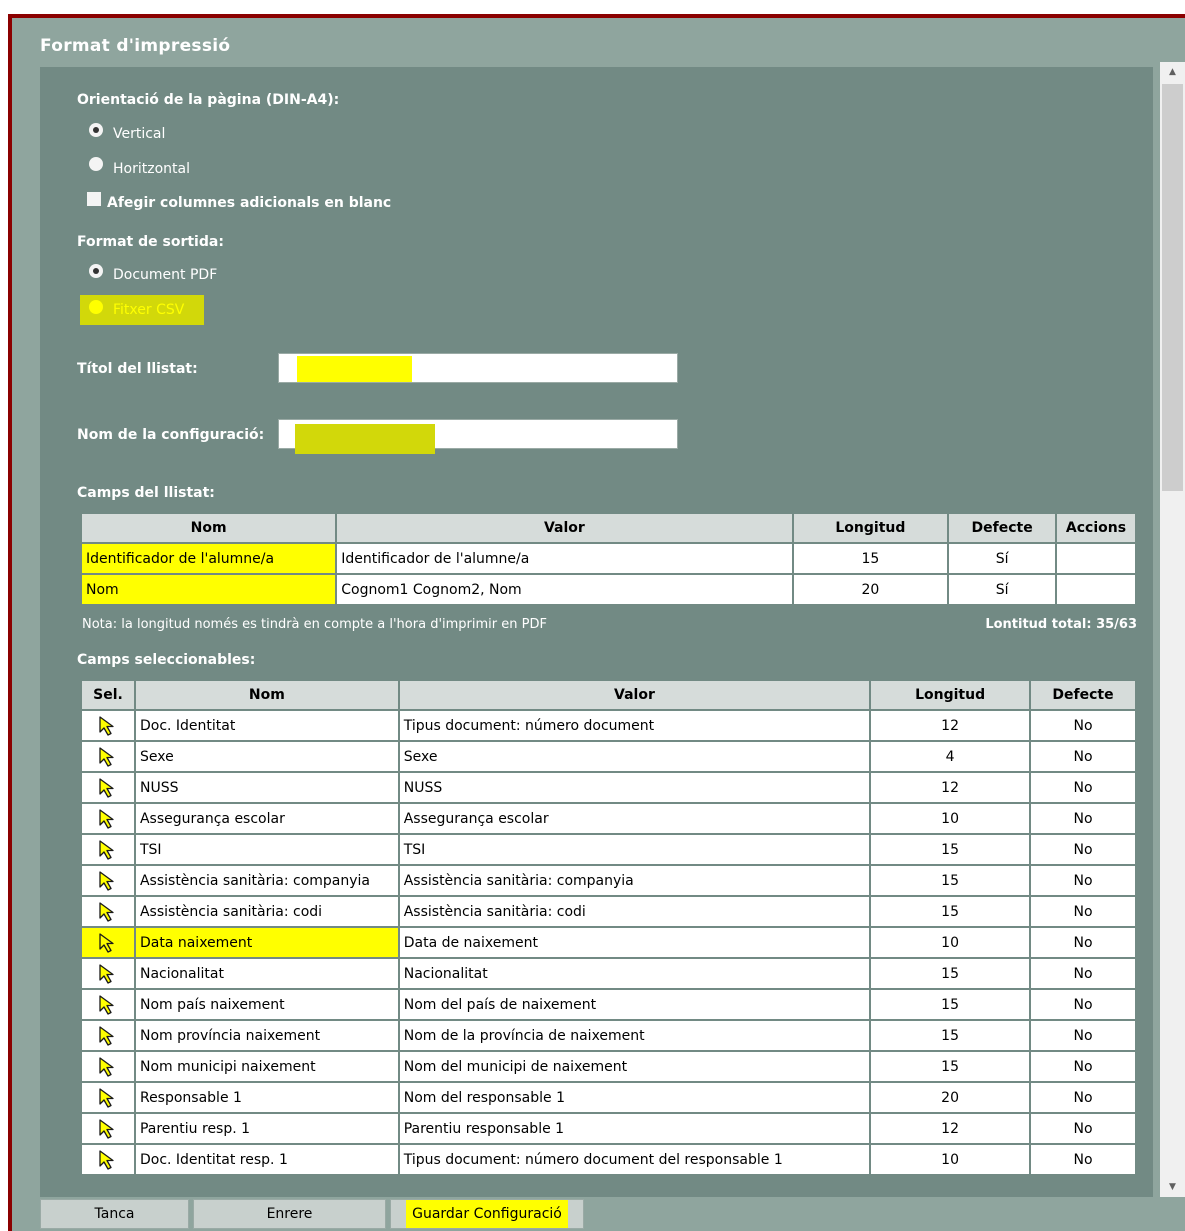 The image size is (1185, 1231). What do you see at coordinates (634, 725) in the screenshot?
I see `field-value: Tipus document: número document` at bounding box center [634, 725].